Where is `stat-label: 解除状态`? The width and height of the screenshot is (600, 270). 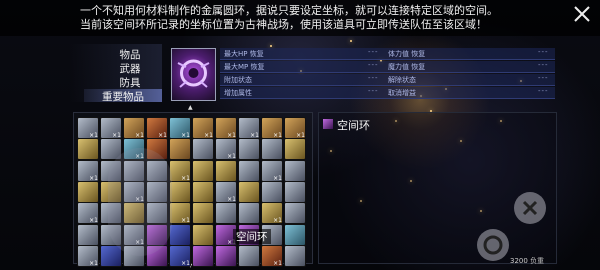 stat-label: 解除状态 is located at coordinates (402, 80).